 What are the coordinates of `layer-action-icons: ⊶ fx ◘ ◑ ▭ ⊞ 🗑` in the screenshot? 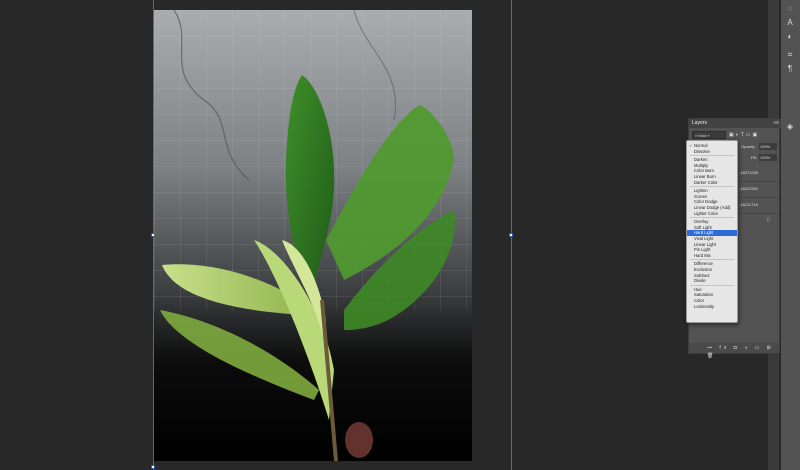 It's located at (743, 352).